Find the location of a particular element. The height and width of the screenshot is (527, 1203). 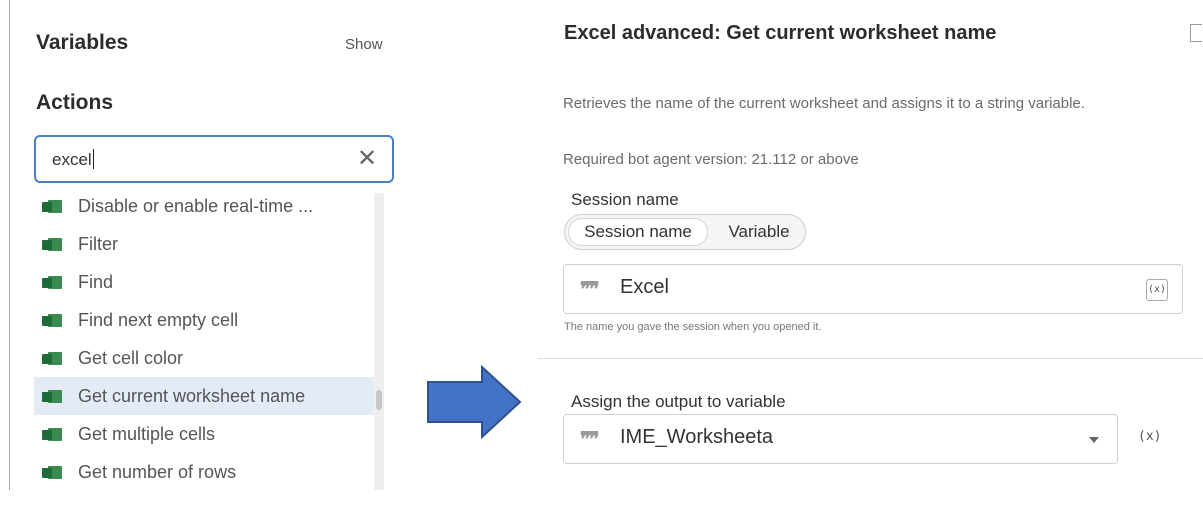

list-item: Get multiple cells is located at coordinates (204, 434).